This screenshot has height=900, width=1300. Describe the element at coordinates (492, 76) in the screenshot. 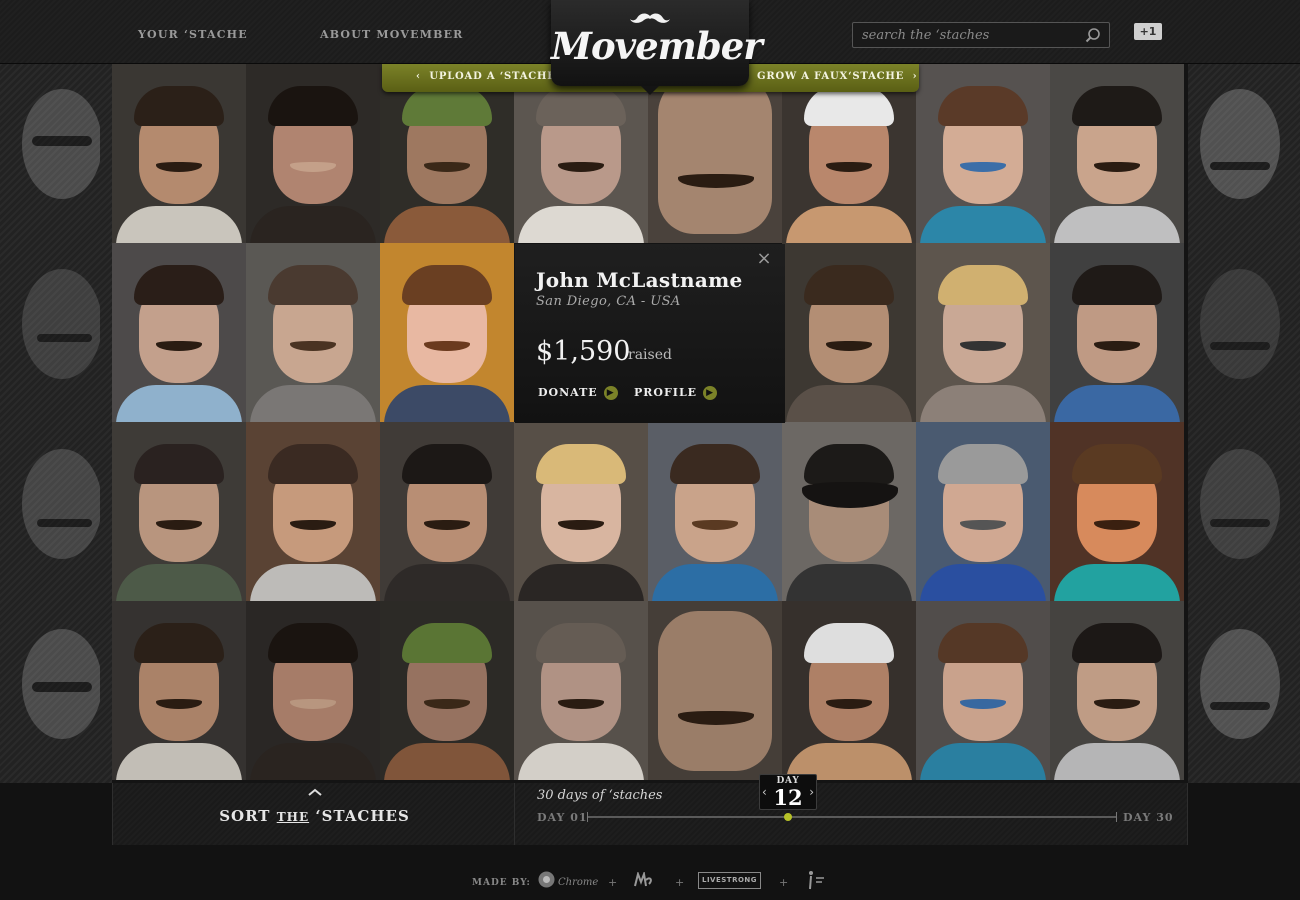

I see `upload-stache-label: UPLOAD A ‘STACHE` at that location.